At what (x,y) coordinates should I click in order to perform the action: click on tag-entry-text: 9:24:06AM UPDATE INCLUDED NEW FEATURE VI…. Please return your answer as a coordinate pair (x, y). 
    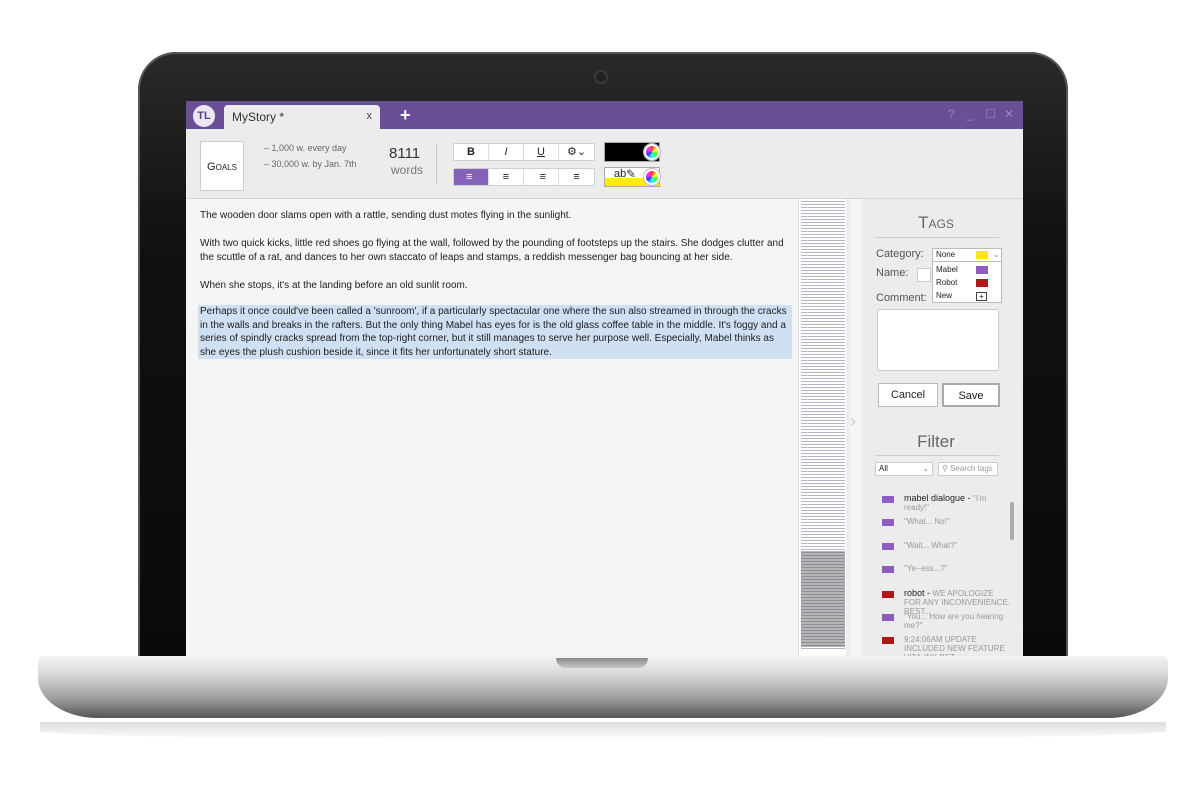
    Looking at the image, I should click on (958, 645).